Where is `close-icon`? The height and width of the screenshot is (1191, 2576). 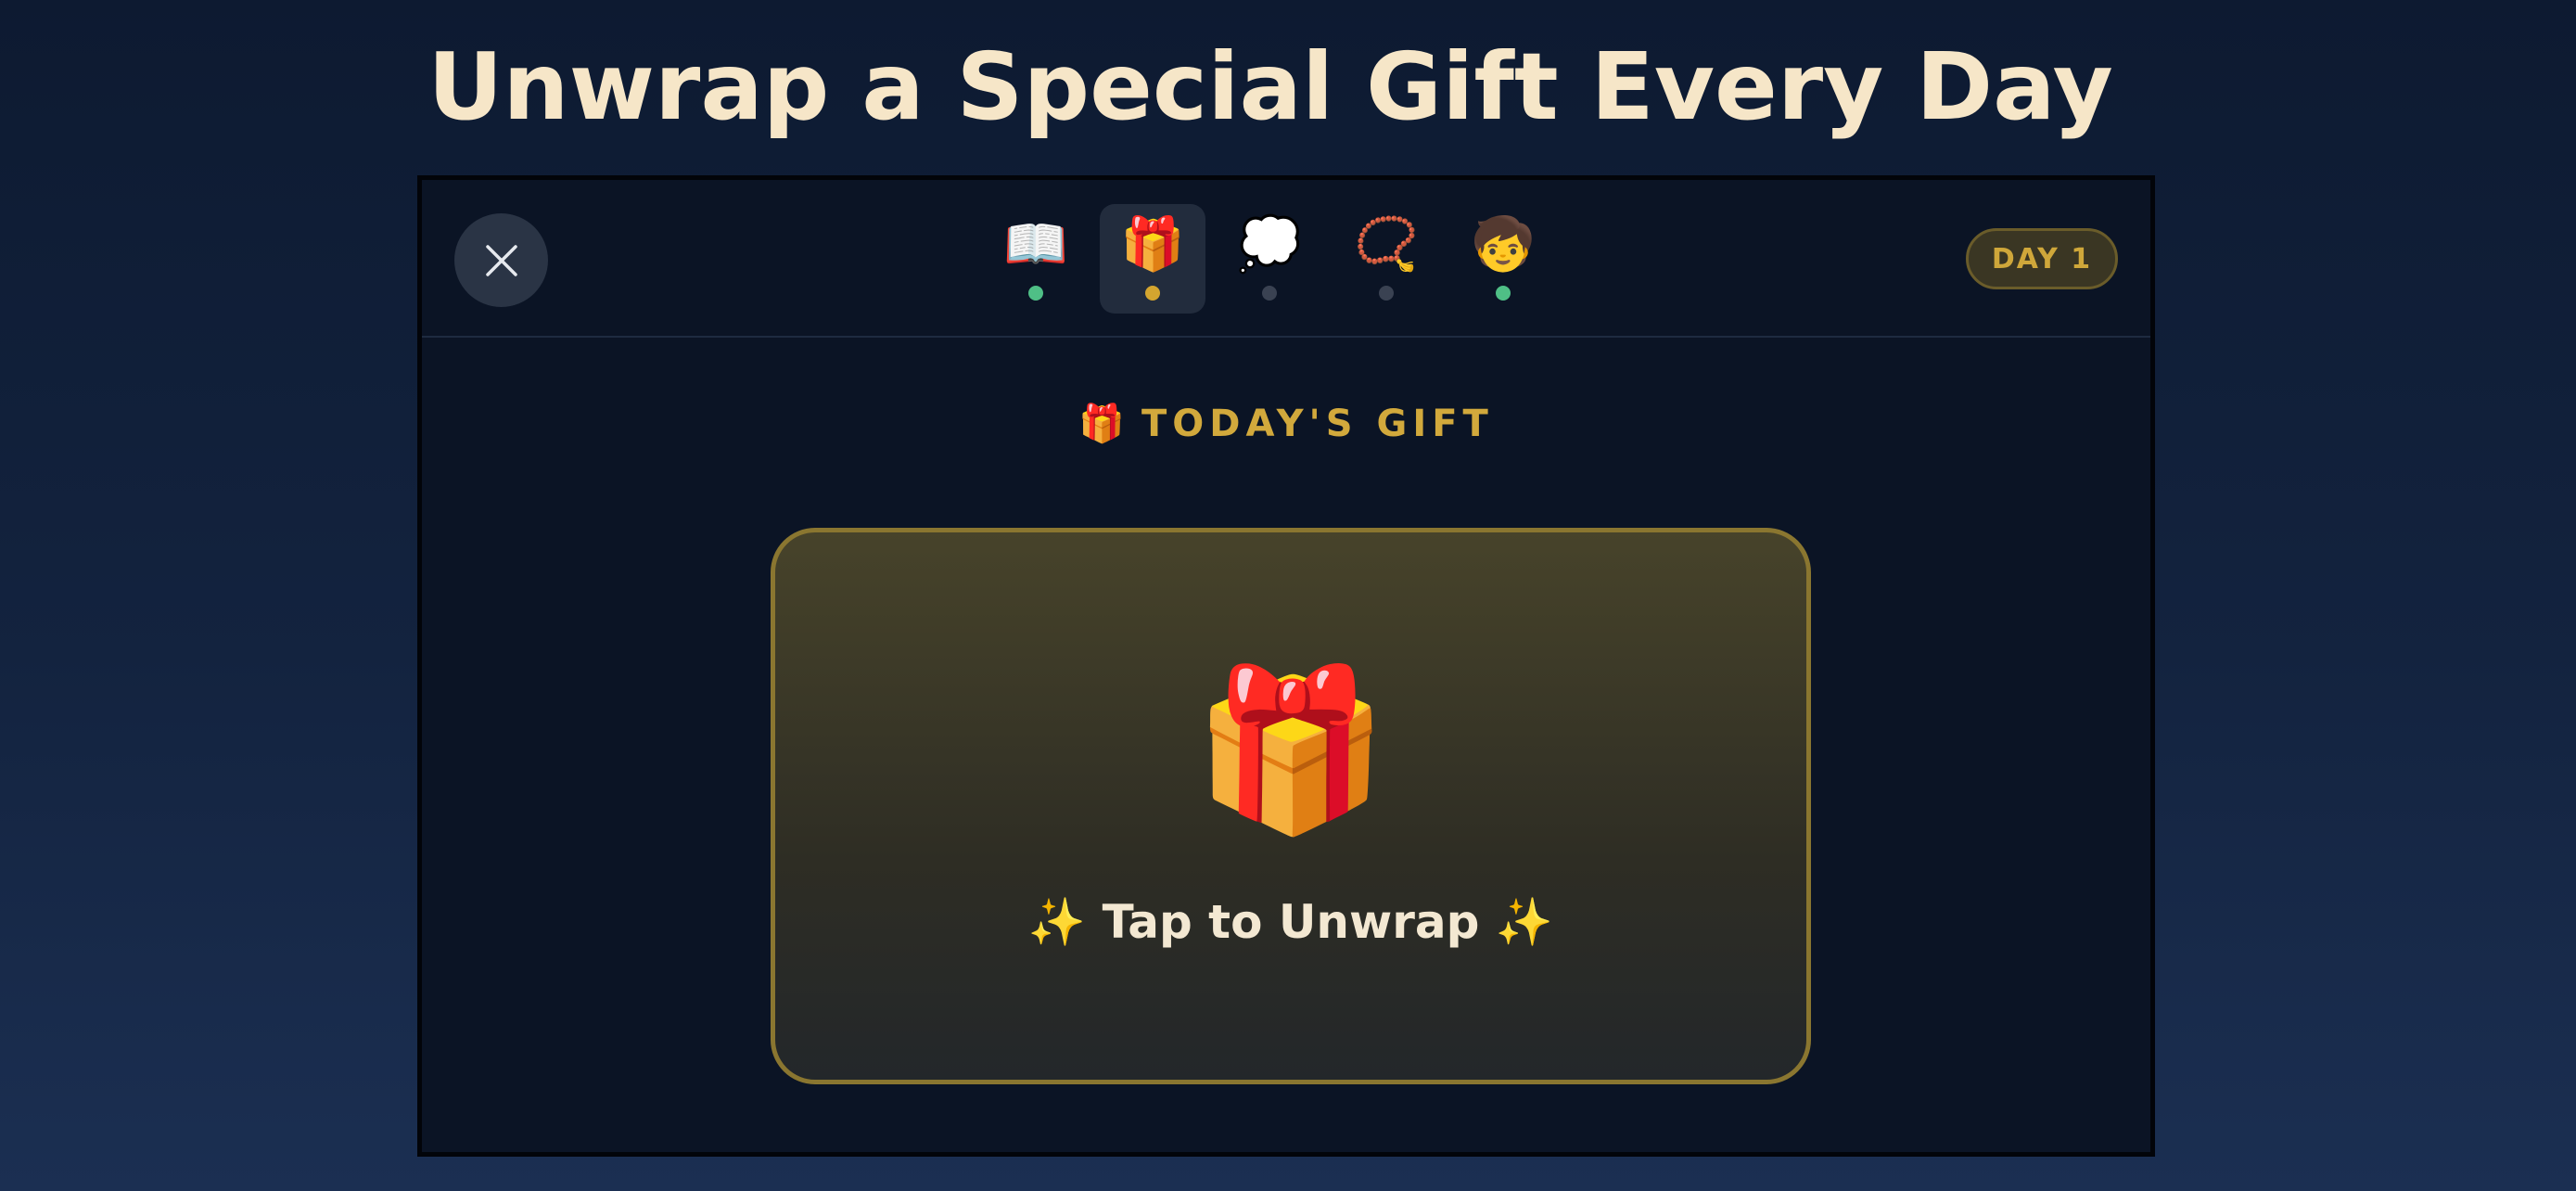
close-icon is located at coordinates (501, 260).